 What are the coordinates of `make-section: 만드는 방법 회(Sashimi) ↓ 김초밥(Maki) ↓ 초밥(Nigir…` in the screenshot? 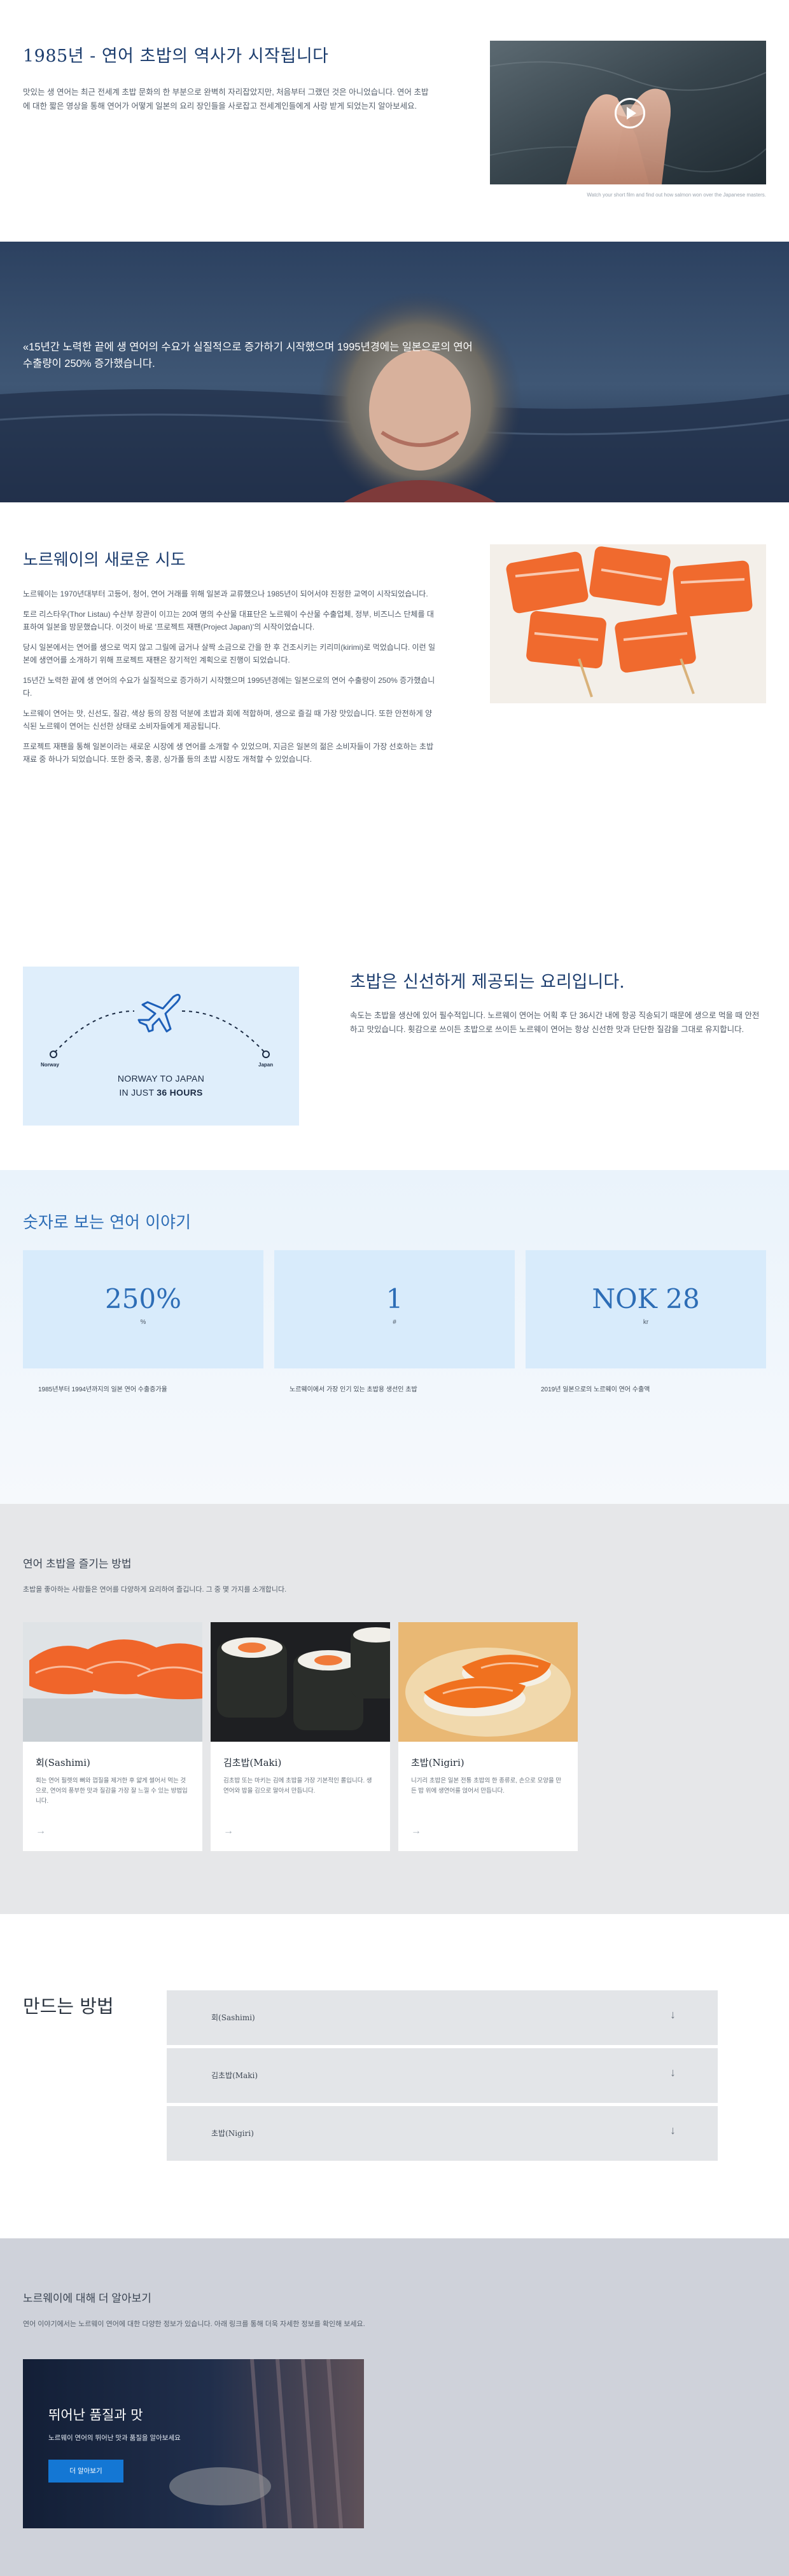 It's located at (394, 2076).